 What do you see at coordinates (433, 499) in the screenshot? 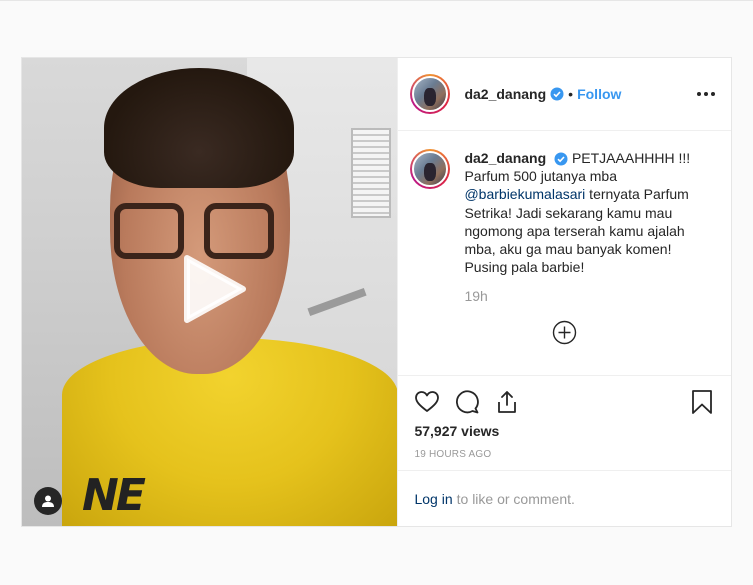
I see `login-link: Log in` at bounding box center [433, 499].